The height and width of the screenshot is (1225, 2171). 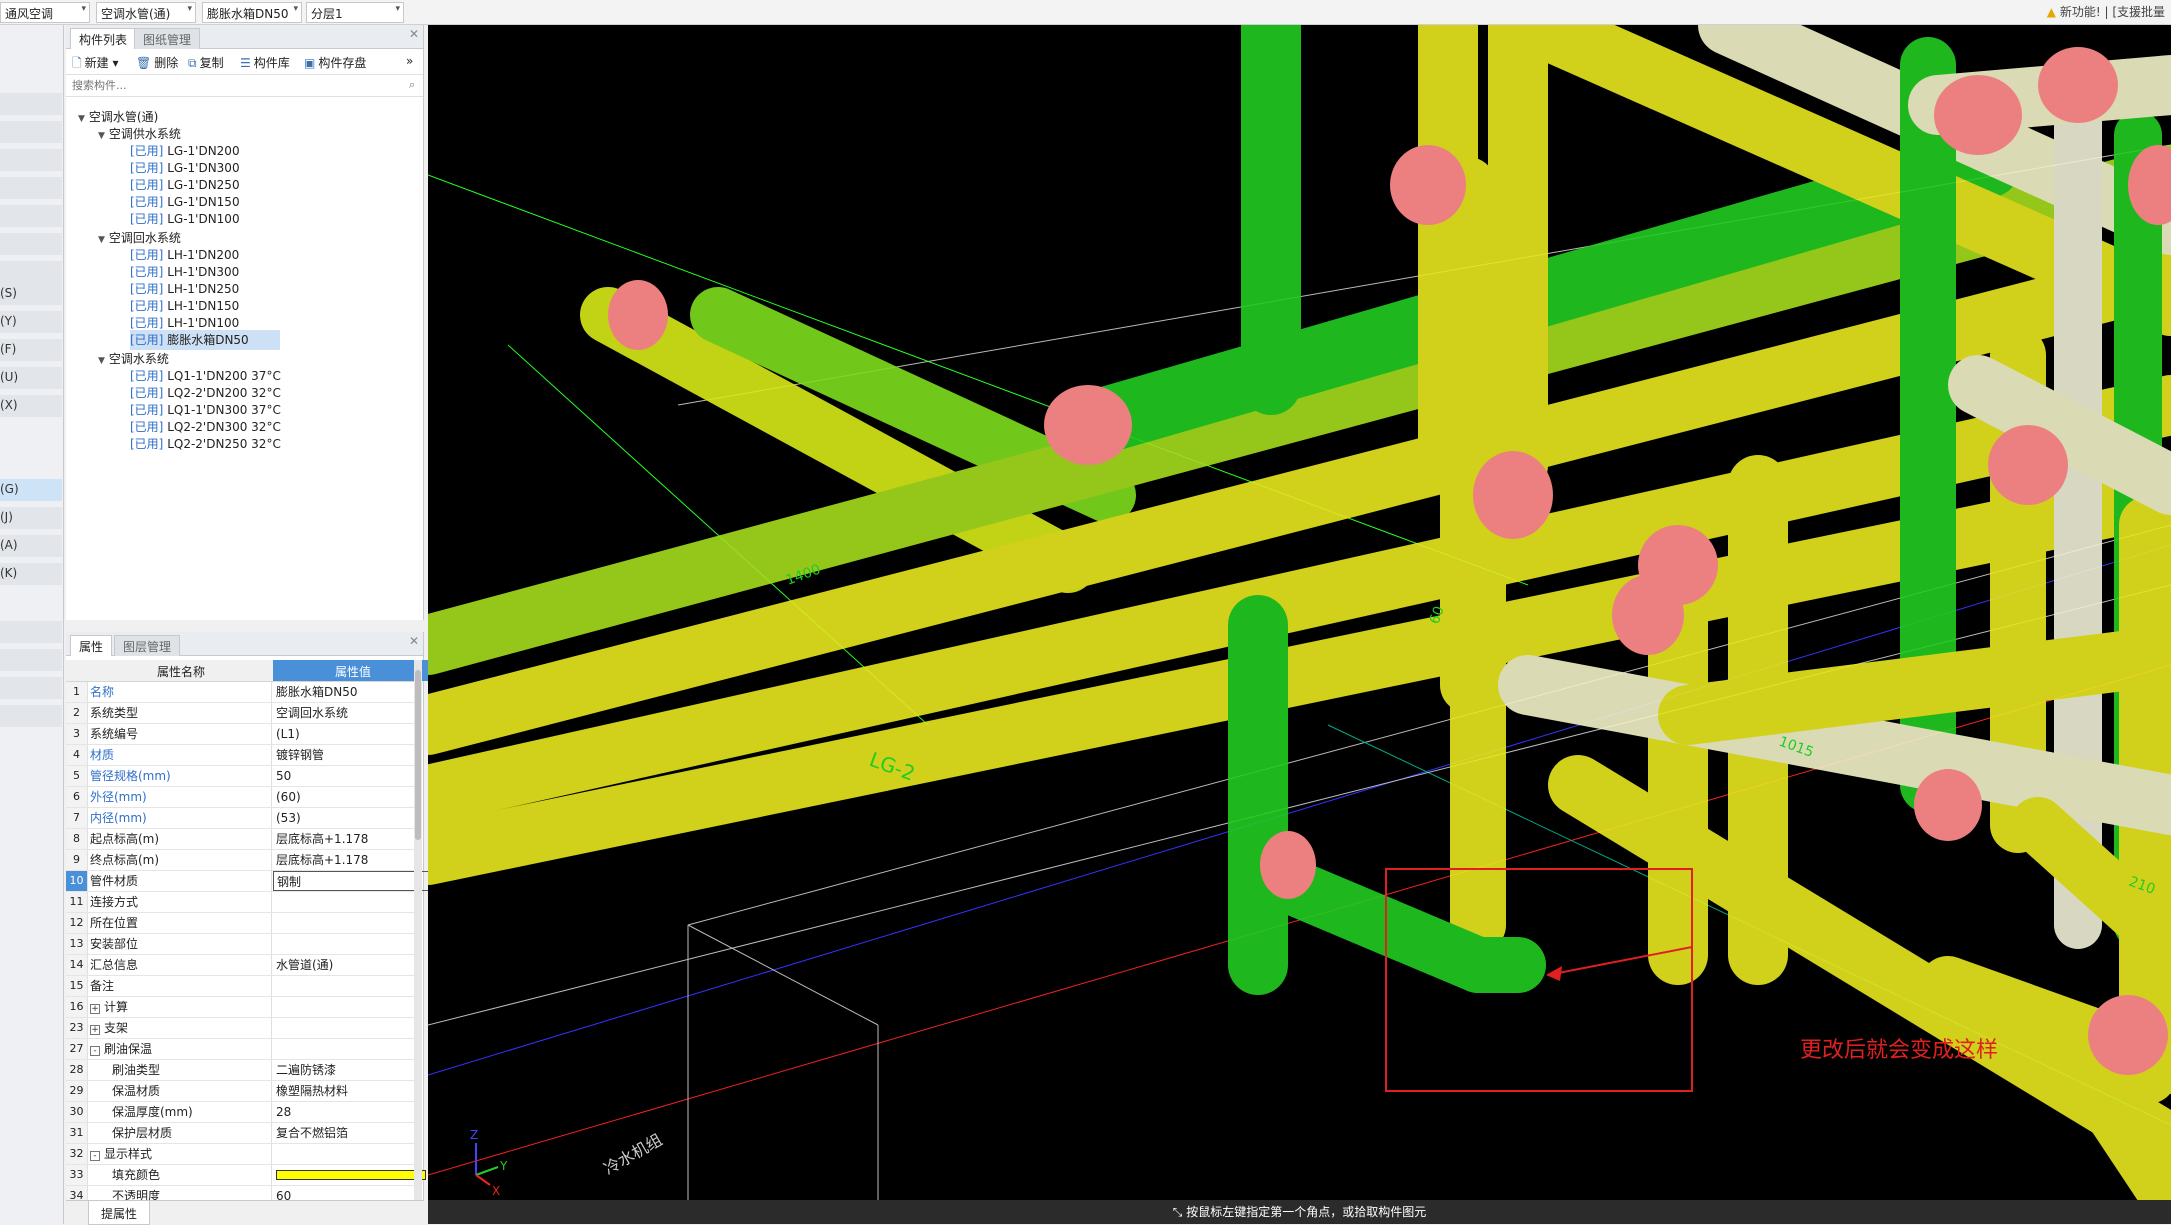 What do you see at coordinates (353, 692) in the screenshot?
I see `property-value: 膨胀水箱DN50` at bounding box center [353, 692].